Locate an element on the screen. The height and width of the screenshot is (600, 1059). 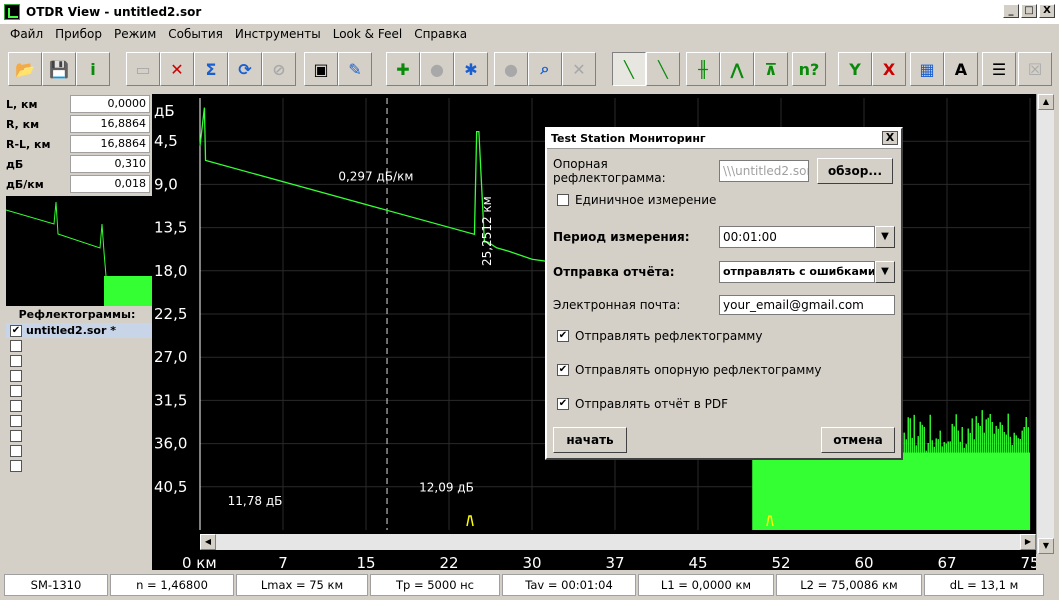
report-select: отправлять с ошибками ▼ is located at coordinates (807, 272).